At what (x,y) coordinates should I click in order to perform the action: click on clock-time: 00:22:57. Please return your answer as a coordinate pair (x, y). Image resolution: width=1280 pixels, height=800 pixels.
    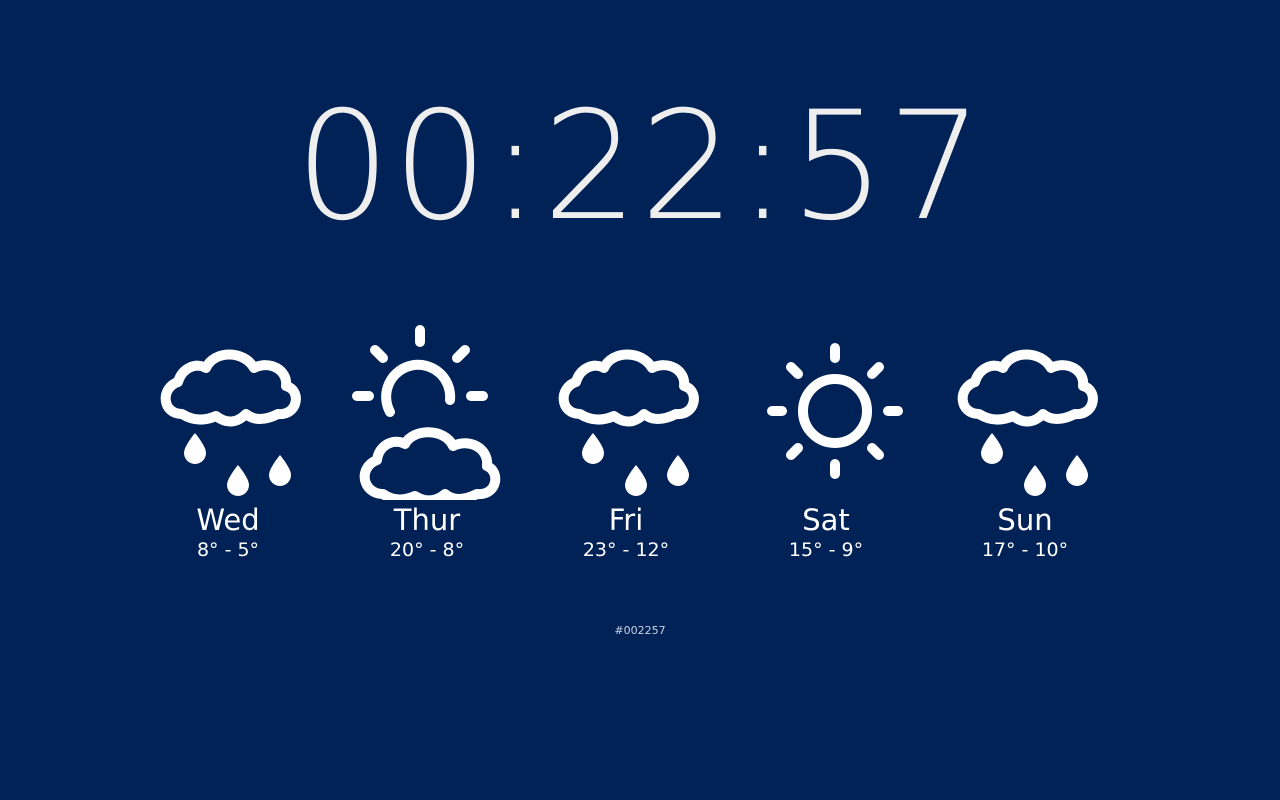
    Looking at the image, I should click on (640, 167).